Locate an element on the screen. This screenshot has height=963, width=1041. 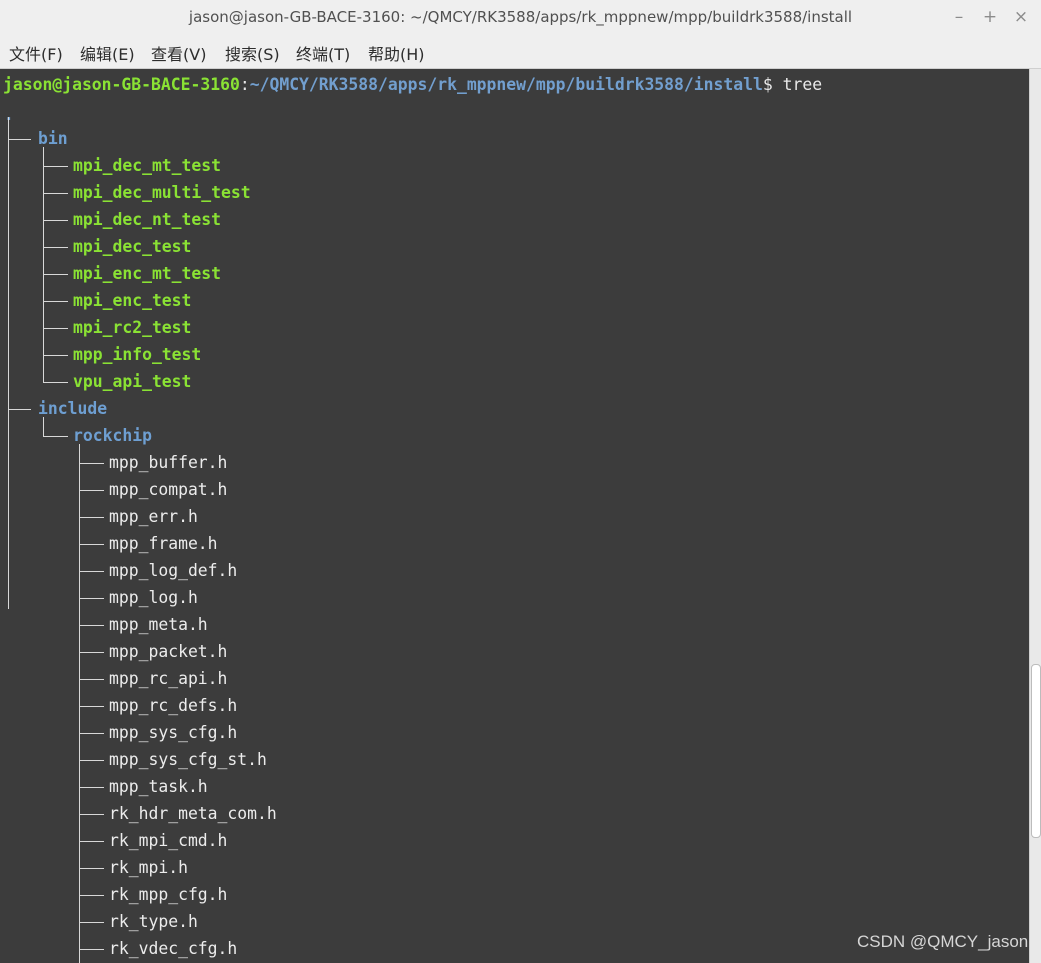
menu-search: 搜索(S) is located at coordinates (252, 53).